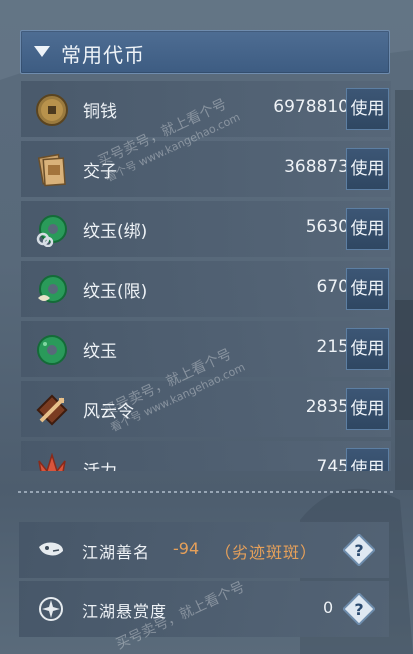 The width and height of the screenshot is (413, 654). Describe the element at coordinates (206, 229) in the screenshot. I see `currency-row-jade-bound: 纹玉(绑) 5630 使用` at that location.